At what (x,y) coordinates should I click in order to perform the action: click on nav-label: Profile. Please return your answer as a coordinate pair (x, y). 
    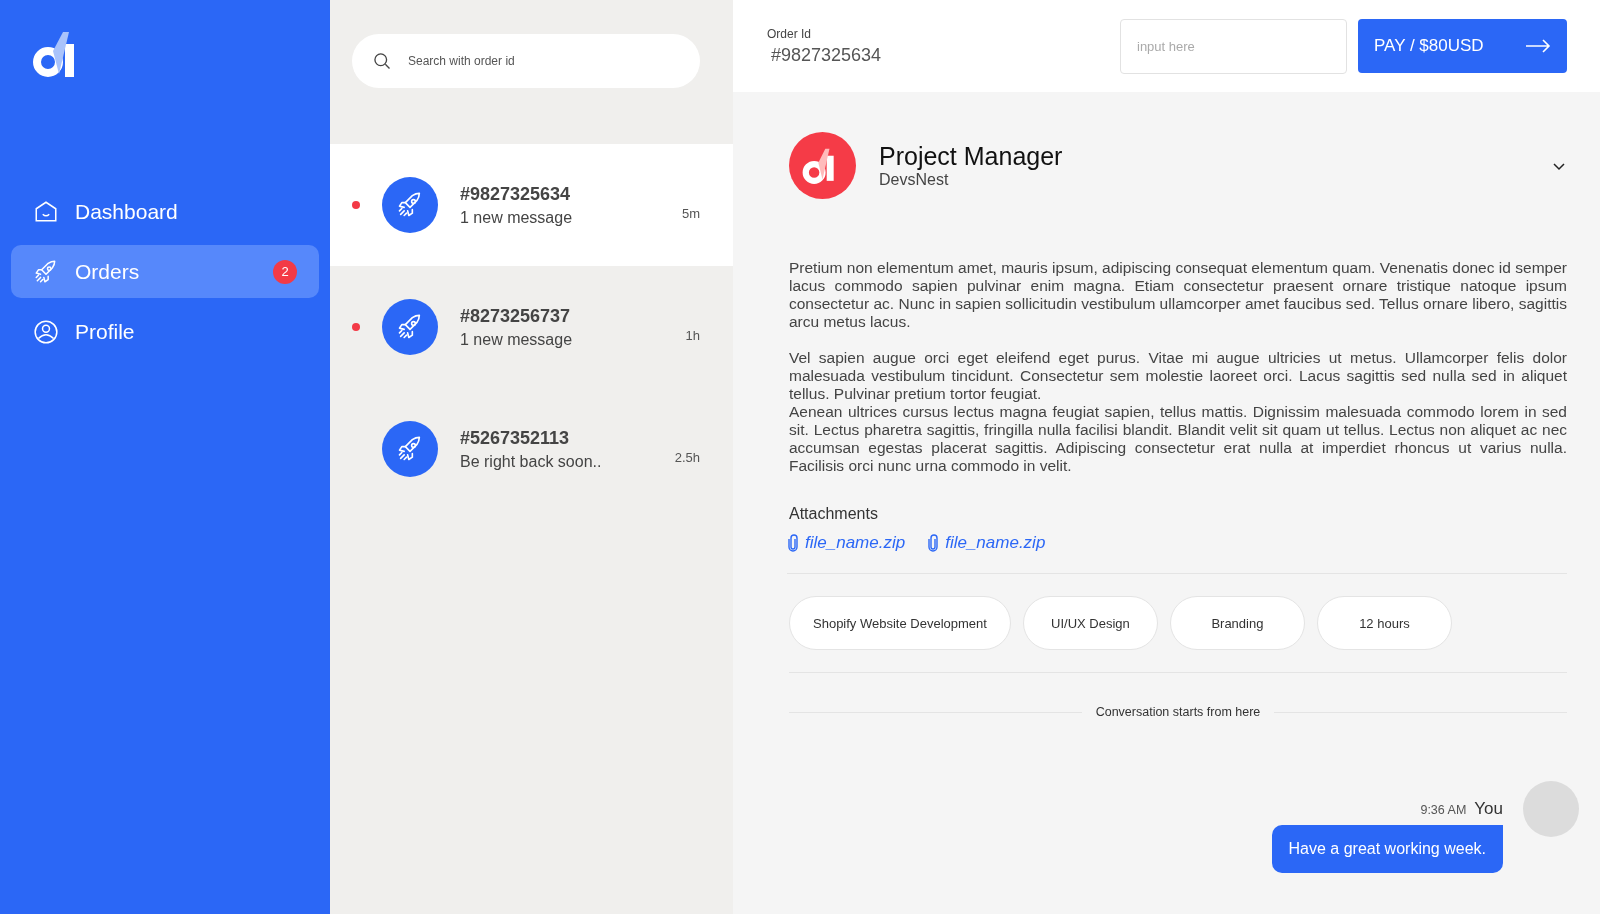
    Looking at the image, I should click on (105, 331).